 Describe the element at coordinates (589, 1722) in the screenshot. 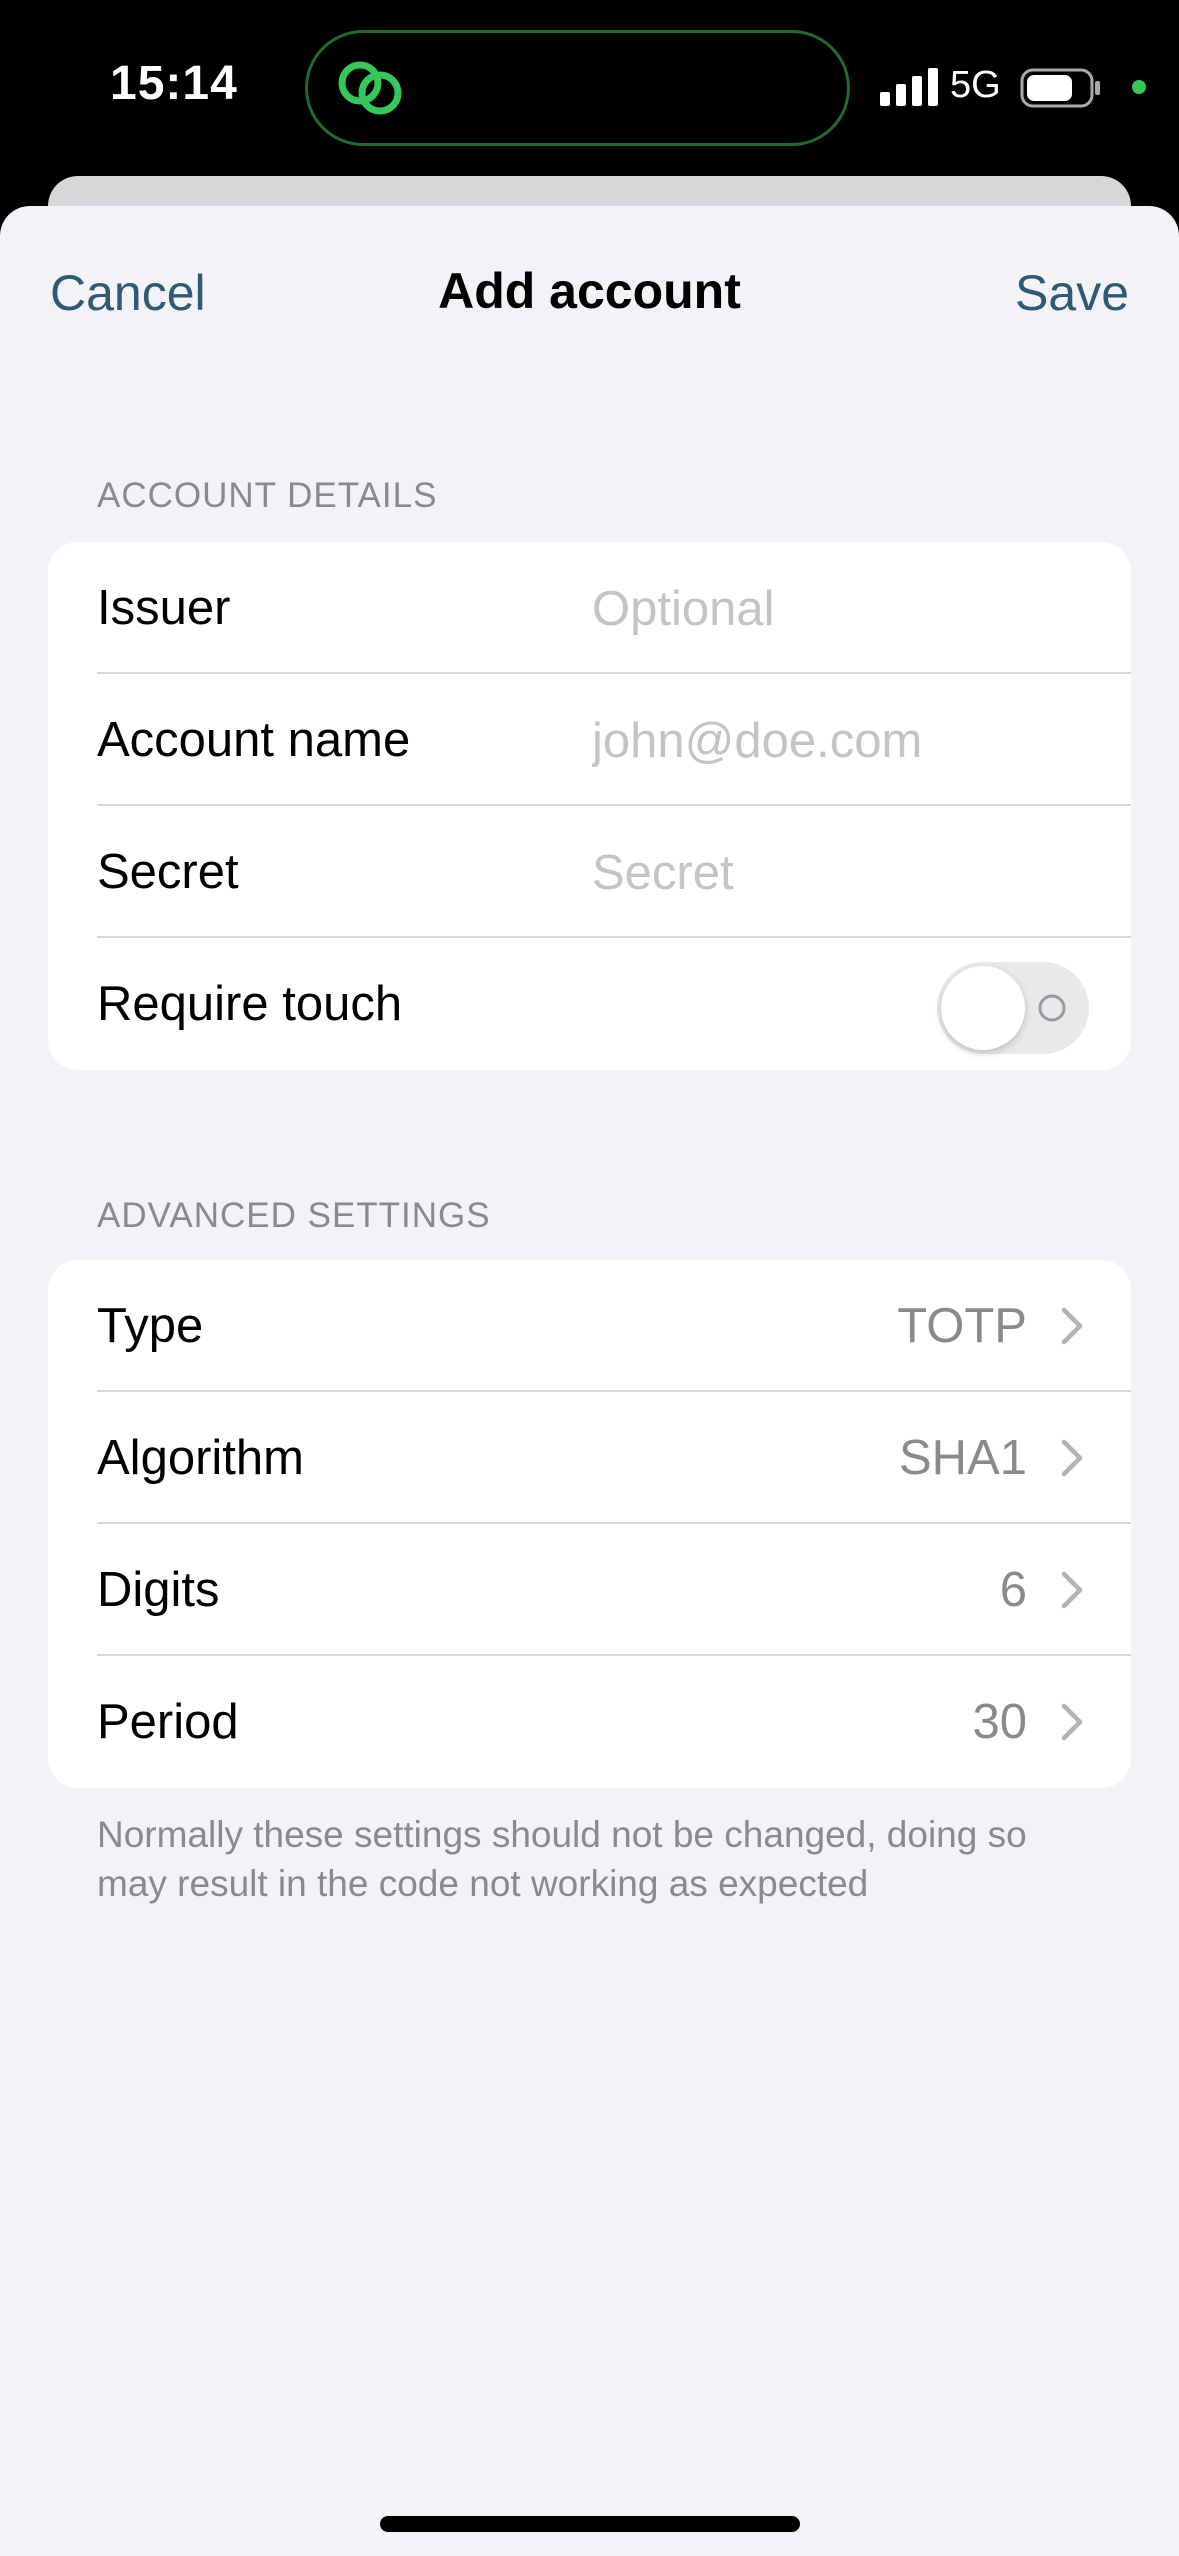

I see `period-row: Period 30` at that location.